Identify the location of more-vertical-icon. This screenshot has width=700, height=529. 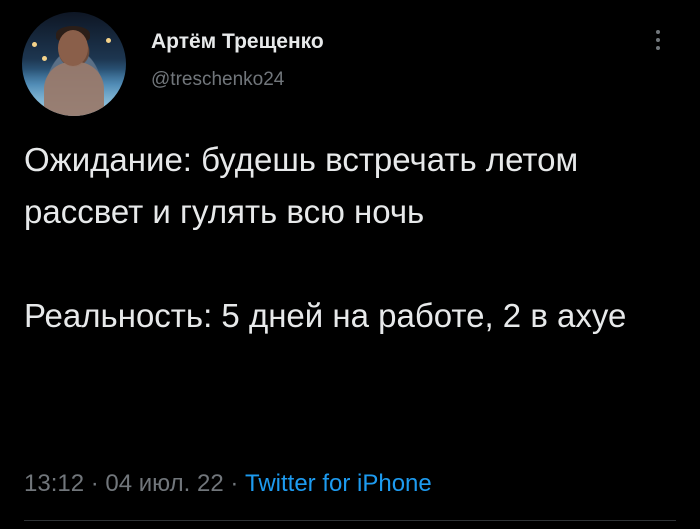
(658, 42).